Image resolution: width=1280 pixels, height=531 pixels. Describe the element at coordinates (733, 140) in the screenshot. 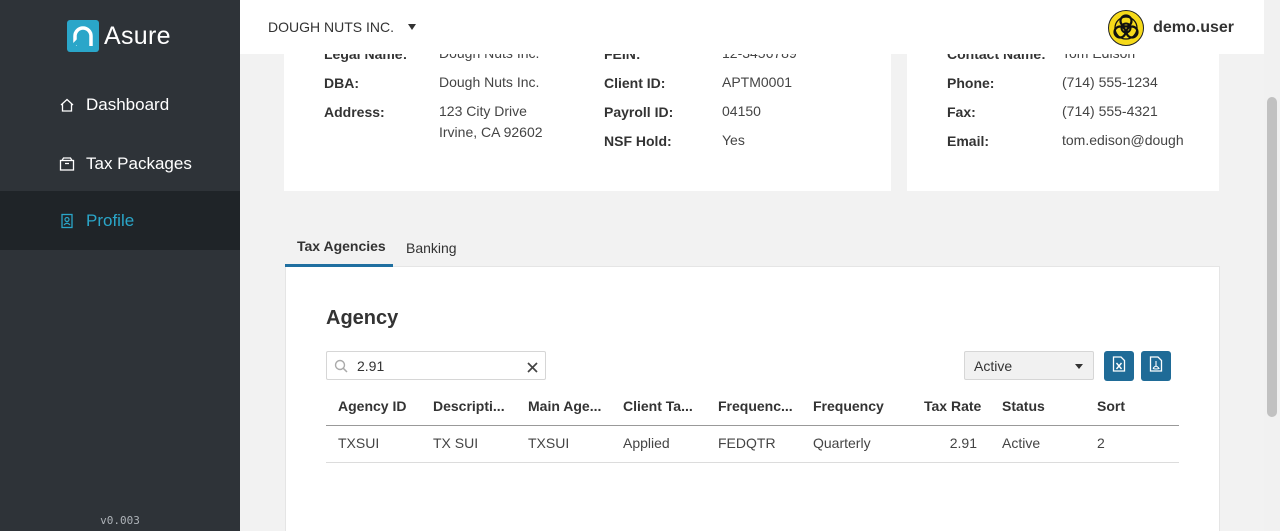

I see `nsf-hold-value: Yes` at that location.